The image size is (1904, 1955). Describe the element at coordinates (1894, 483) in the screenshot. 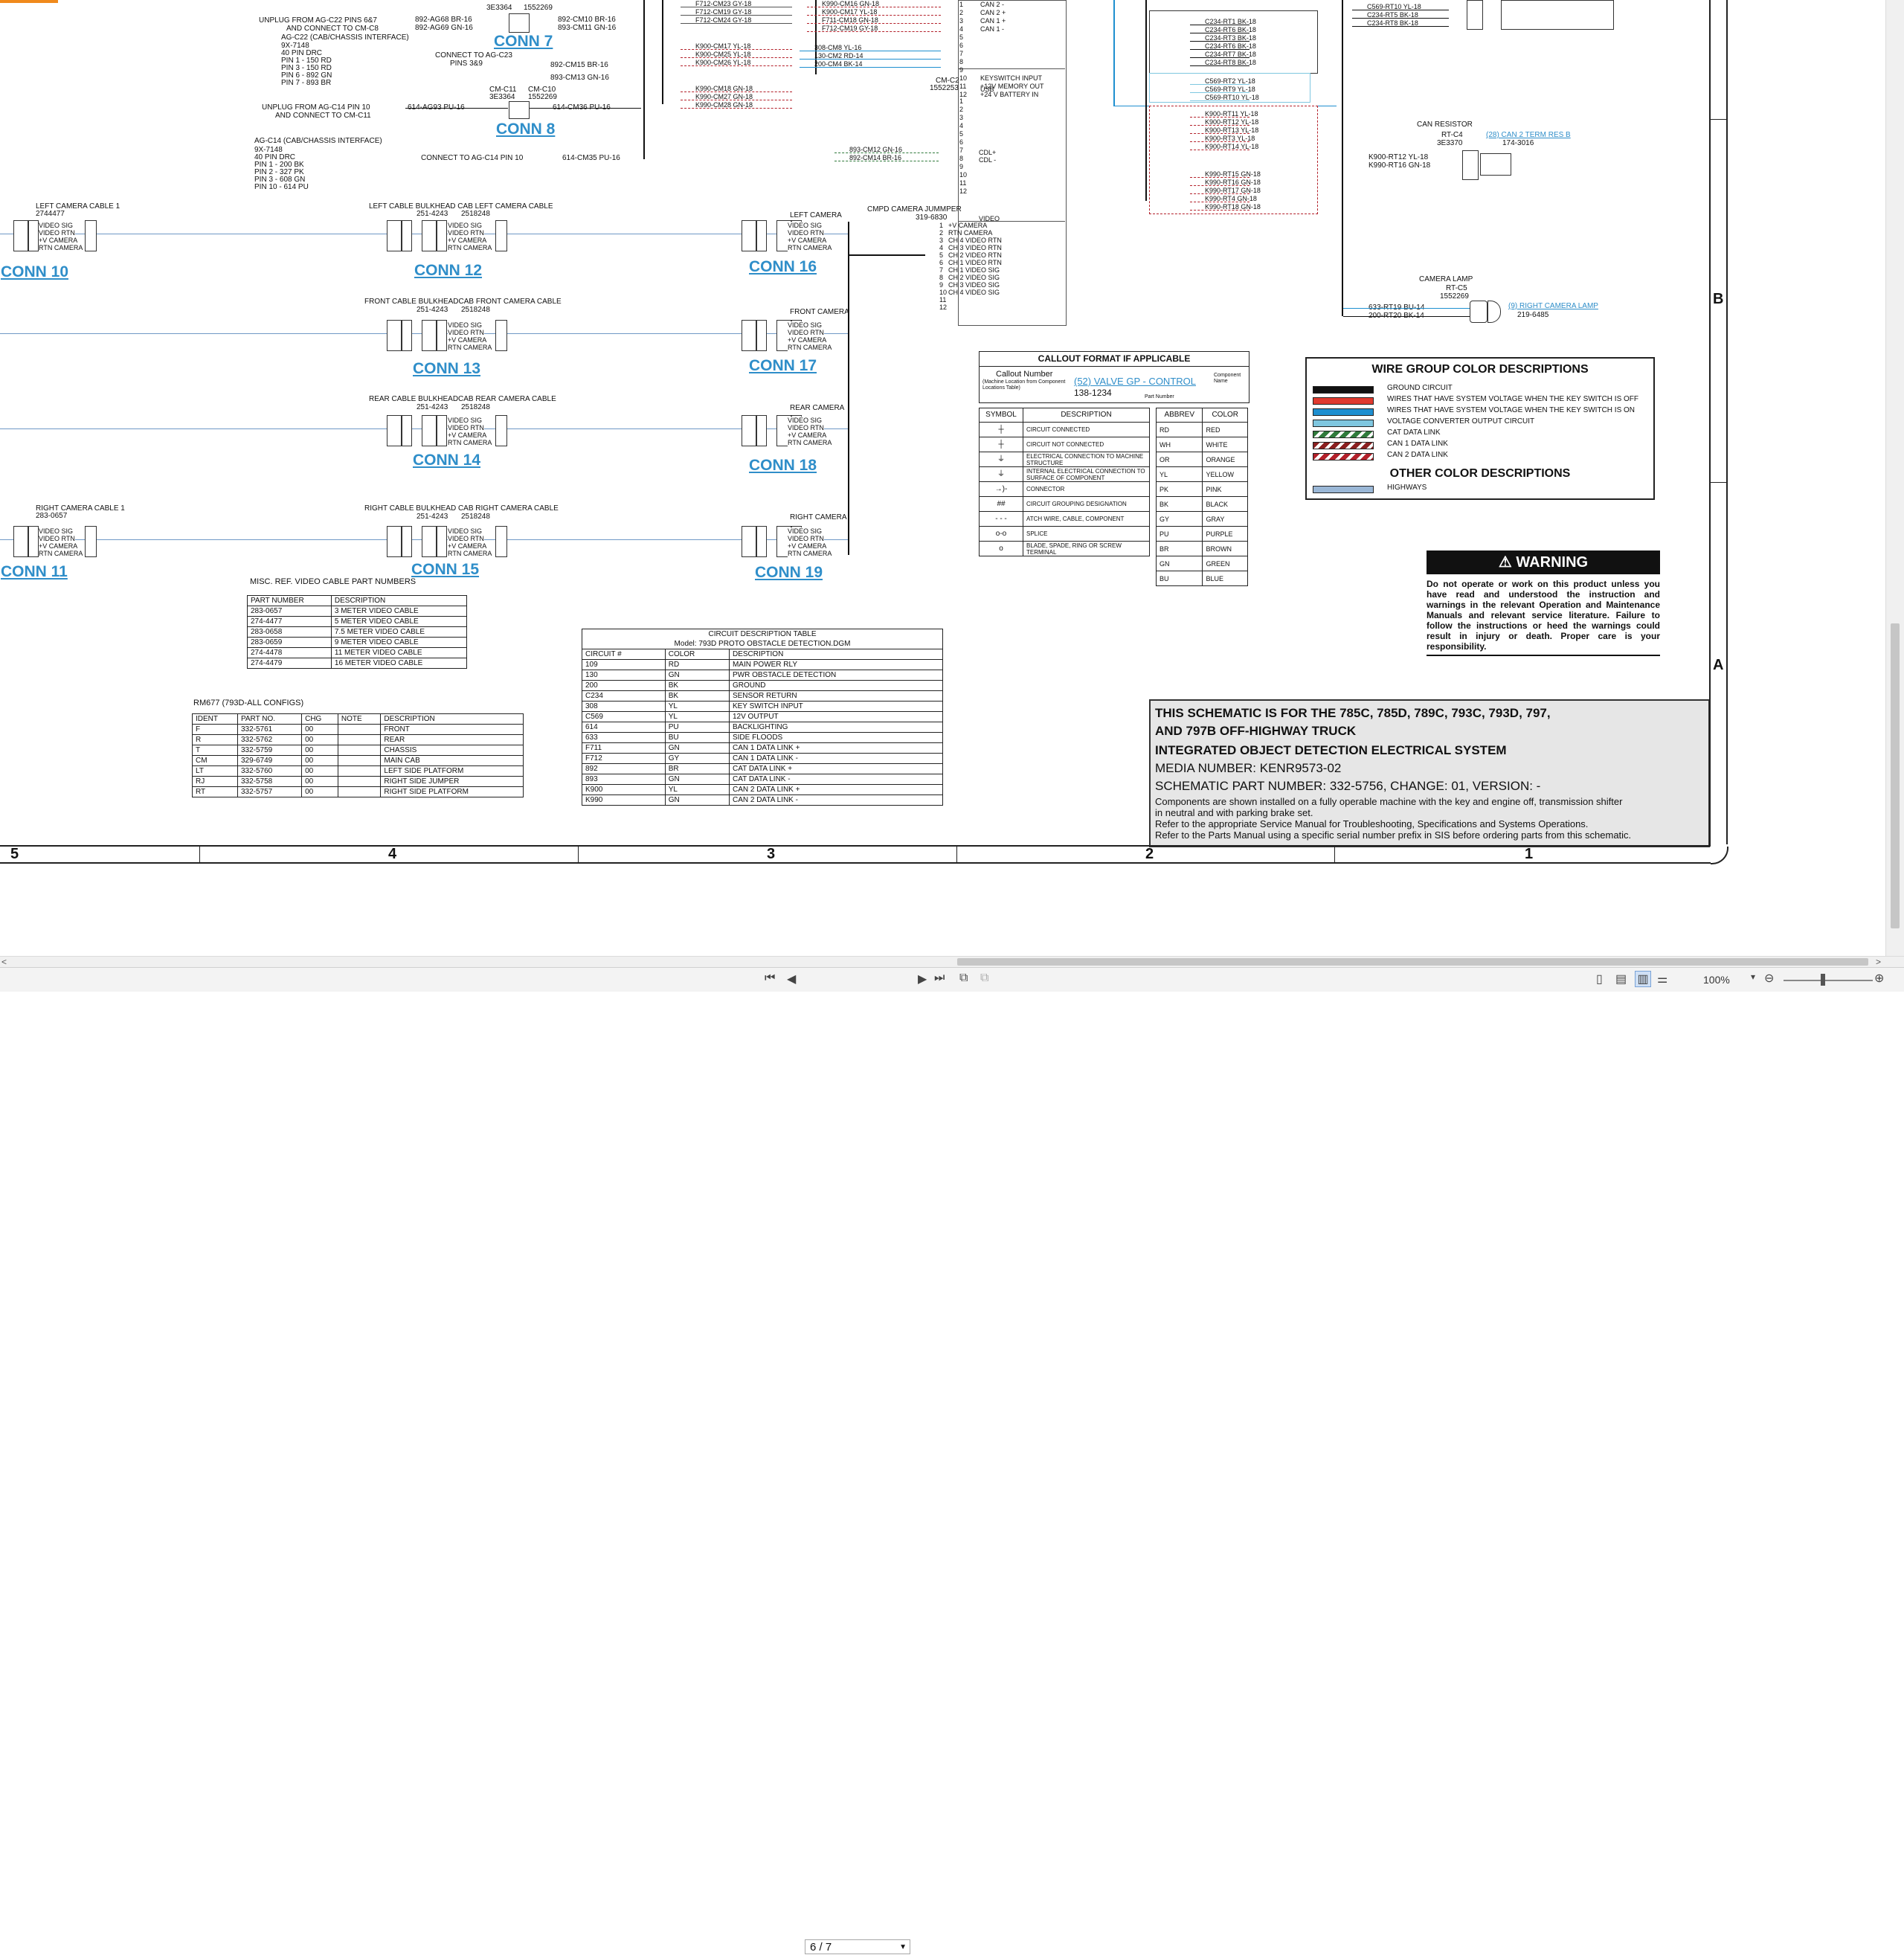

I see `vertical-scrollbar` at that location.